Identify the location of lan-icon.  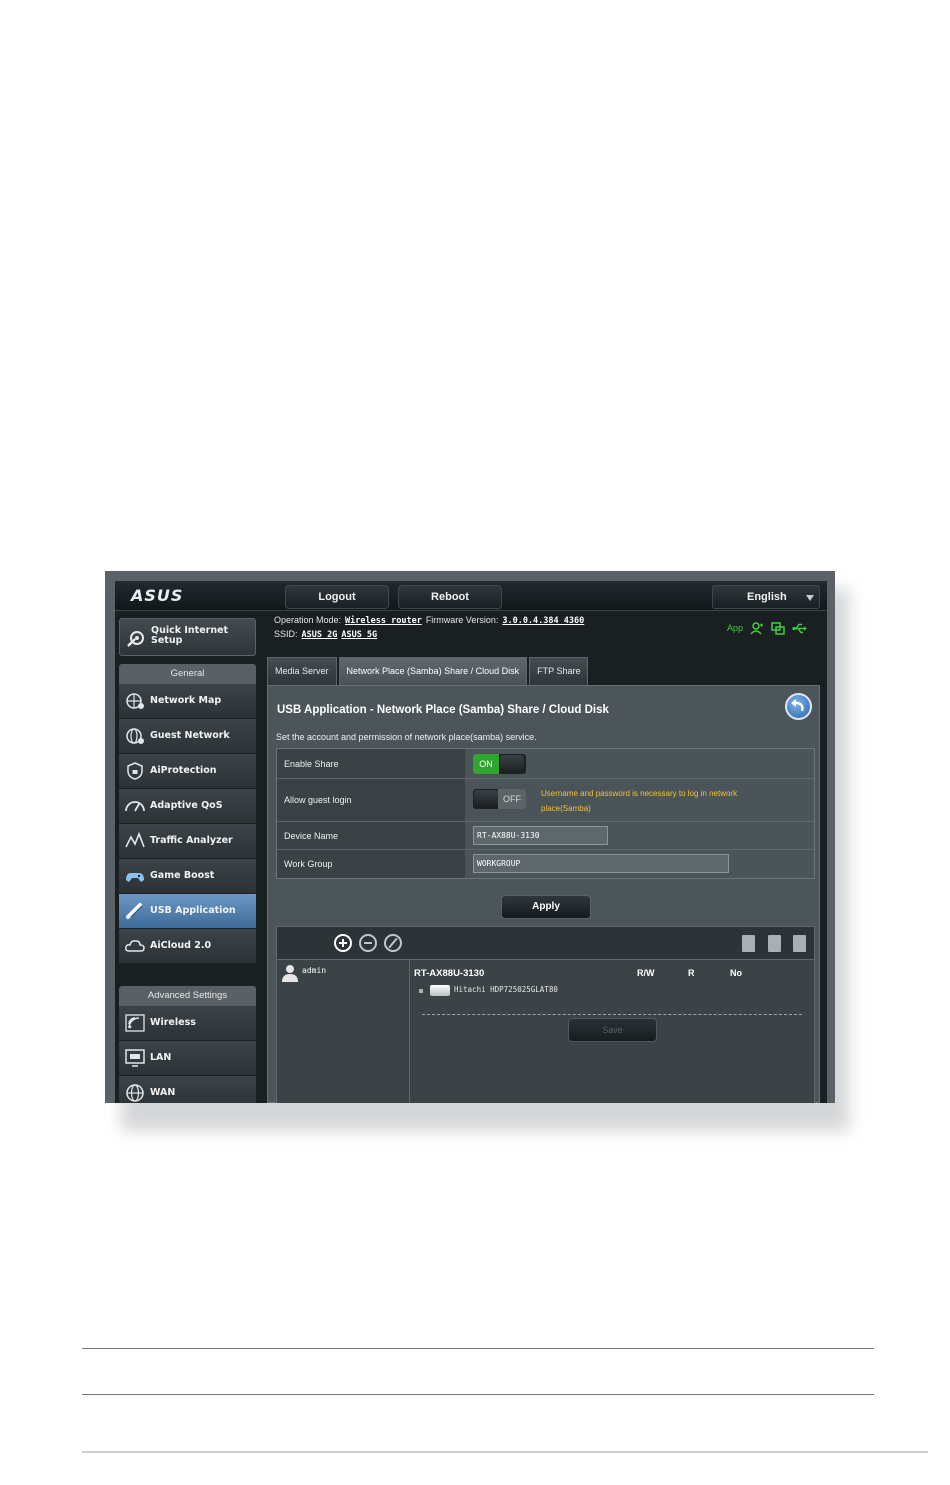
(135, 1058).